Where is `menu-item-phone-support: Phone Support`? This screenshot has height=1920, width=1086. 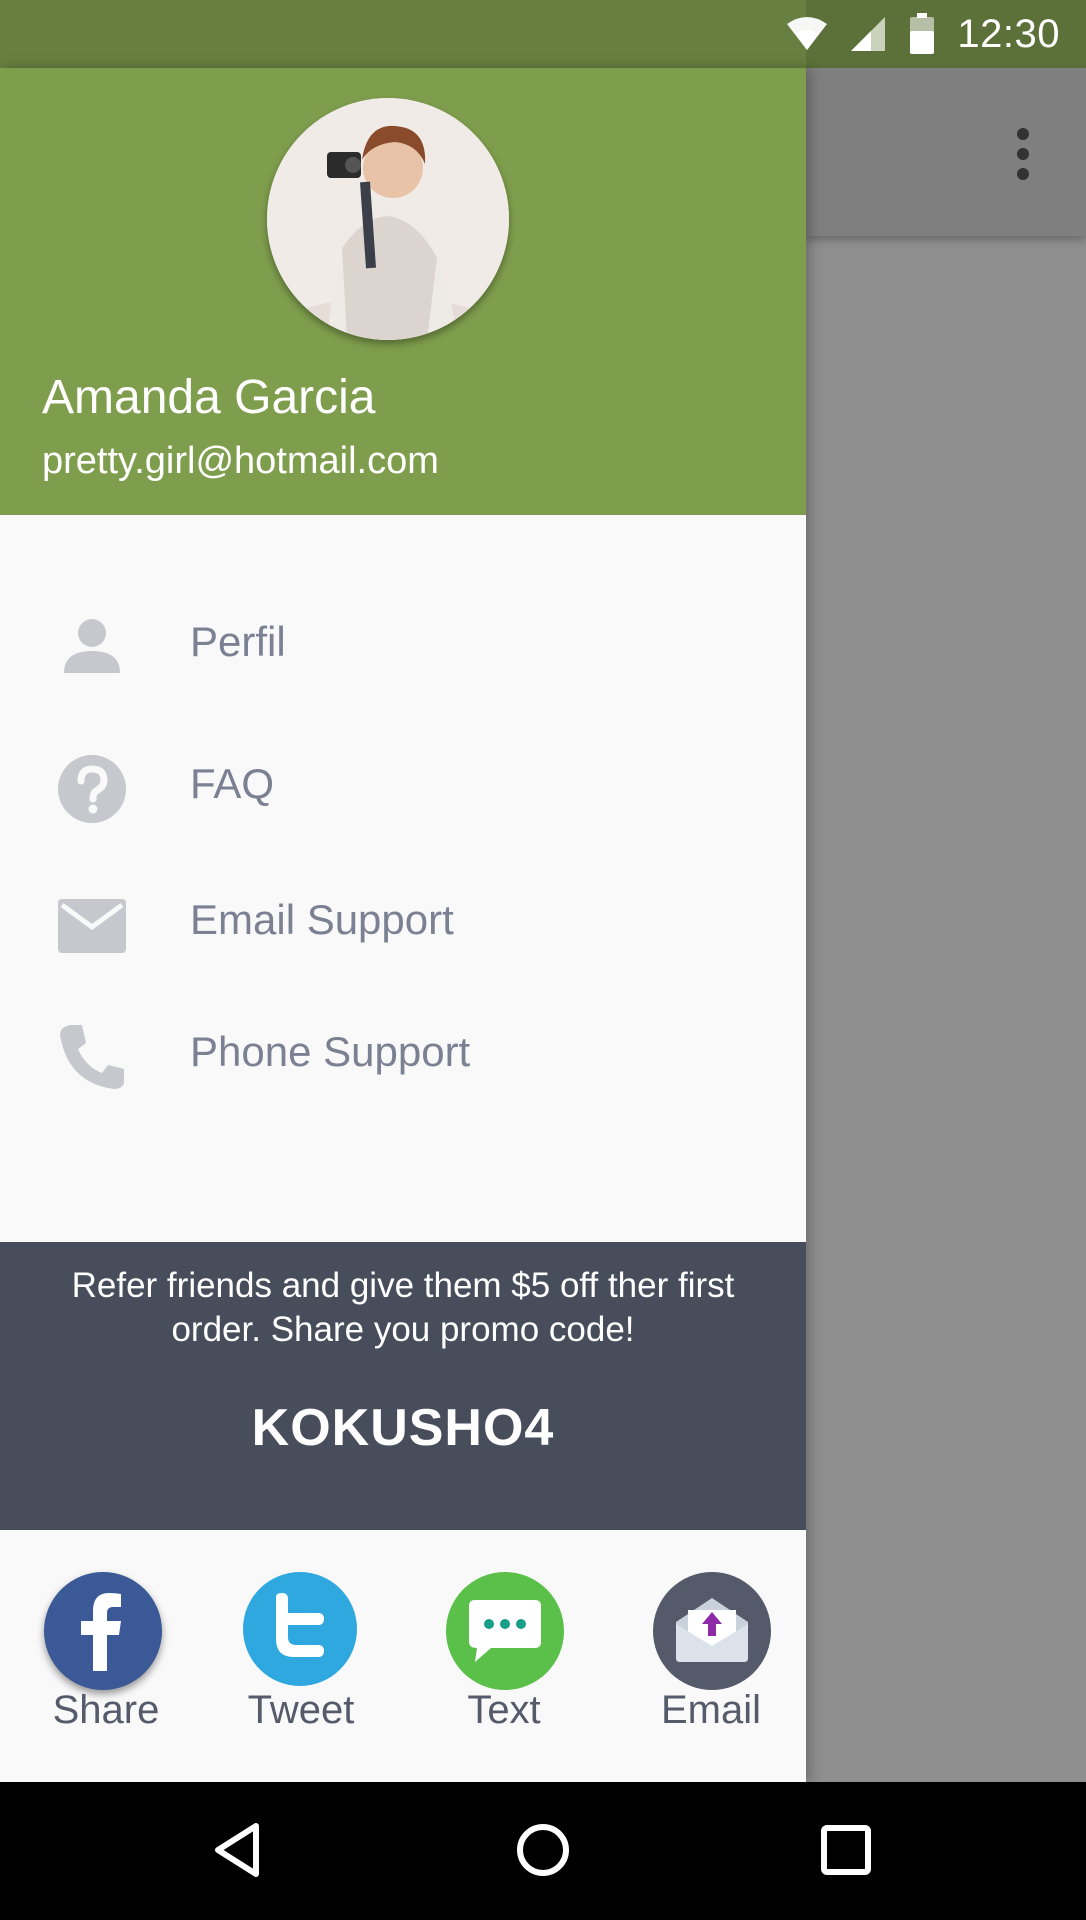
menu-item-phone-support: Phone Support is located at coordinates (403, 1053).